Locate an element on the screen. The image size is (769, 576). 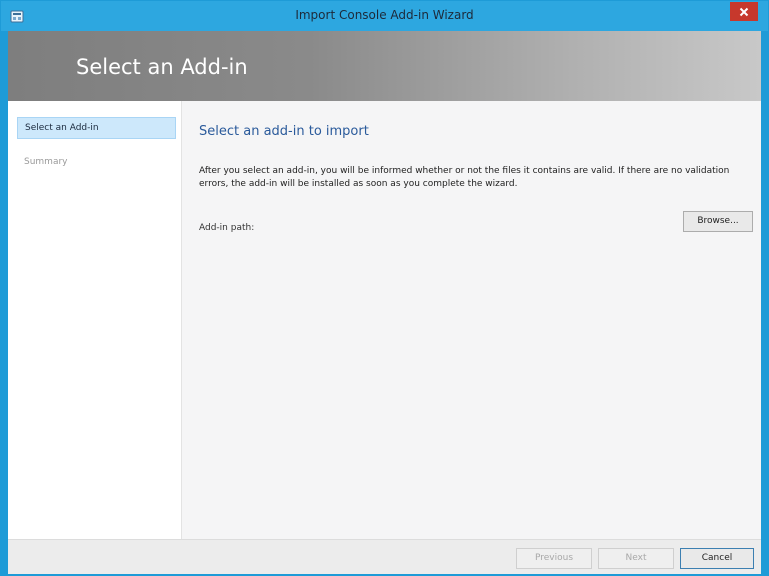
nav-item-select-add-in: Select an Add-in is located at coordinates (96, 128).